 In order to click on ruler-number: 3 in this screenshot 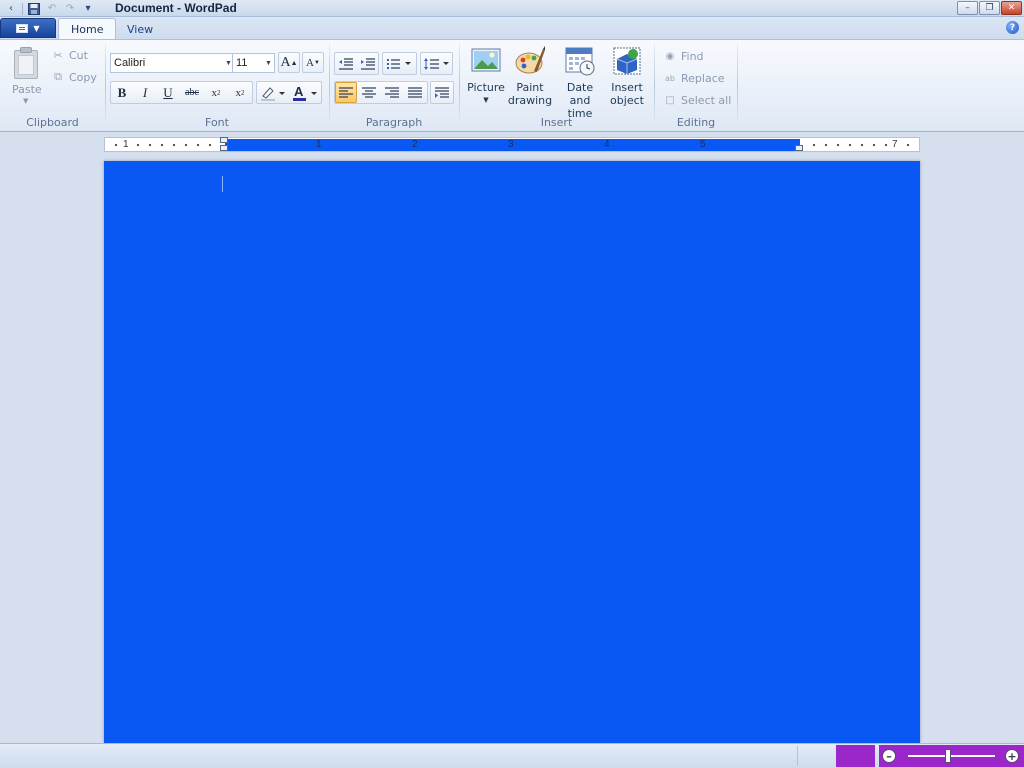, I will do `click(511, 144)`.